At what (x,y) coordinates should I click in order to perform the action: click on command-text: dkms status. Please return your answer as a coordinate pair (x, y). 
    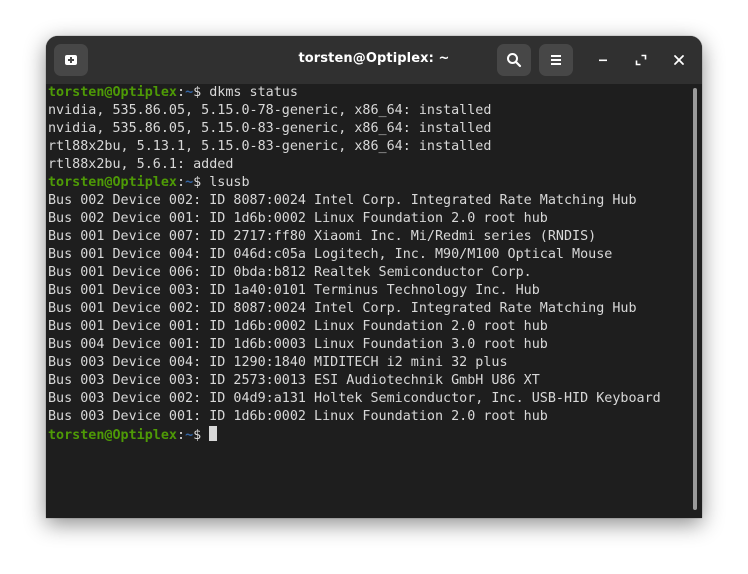
    Looking at the image, I should click on (253, 92).